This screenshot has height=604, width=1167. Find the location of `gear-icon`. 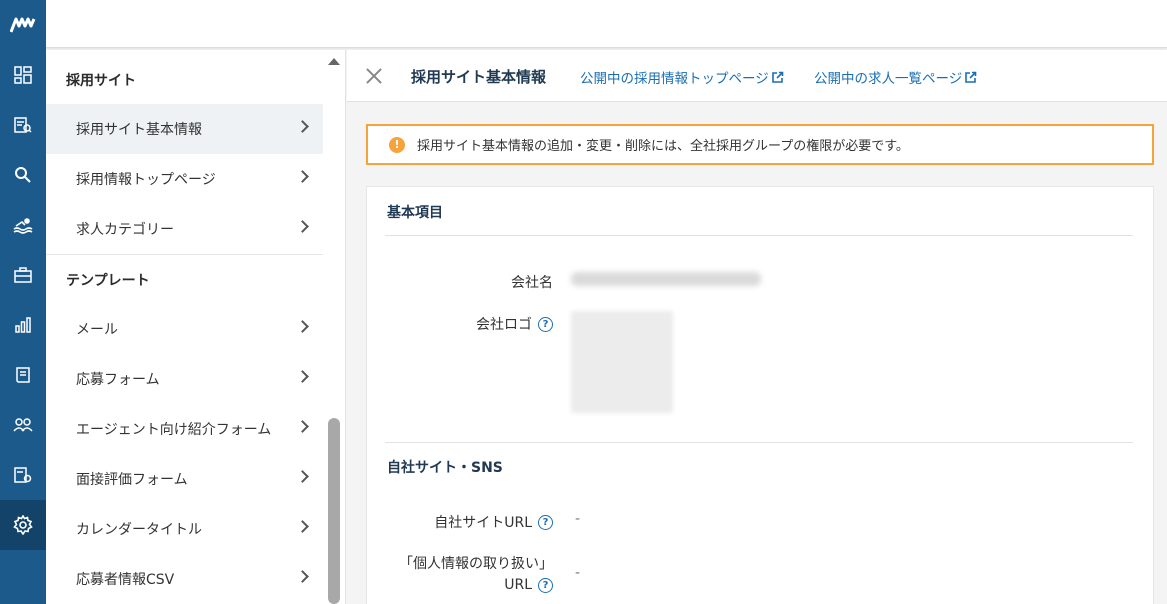

gear-icon is located at coordinates (23, 525).